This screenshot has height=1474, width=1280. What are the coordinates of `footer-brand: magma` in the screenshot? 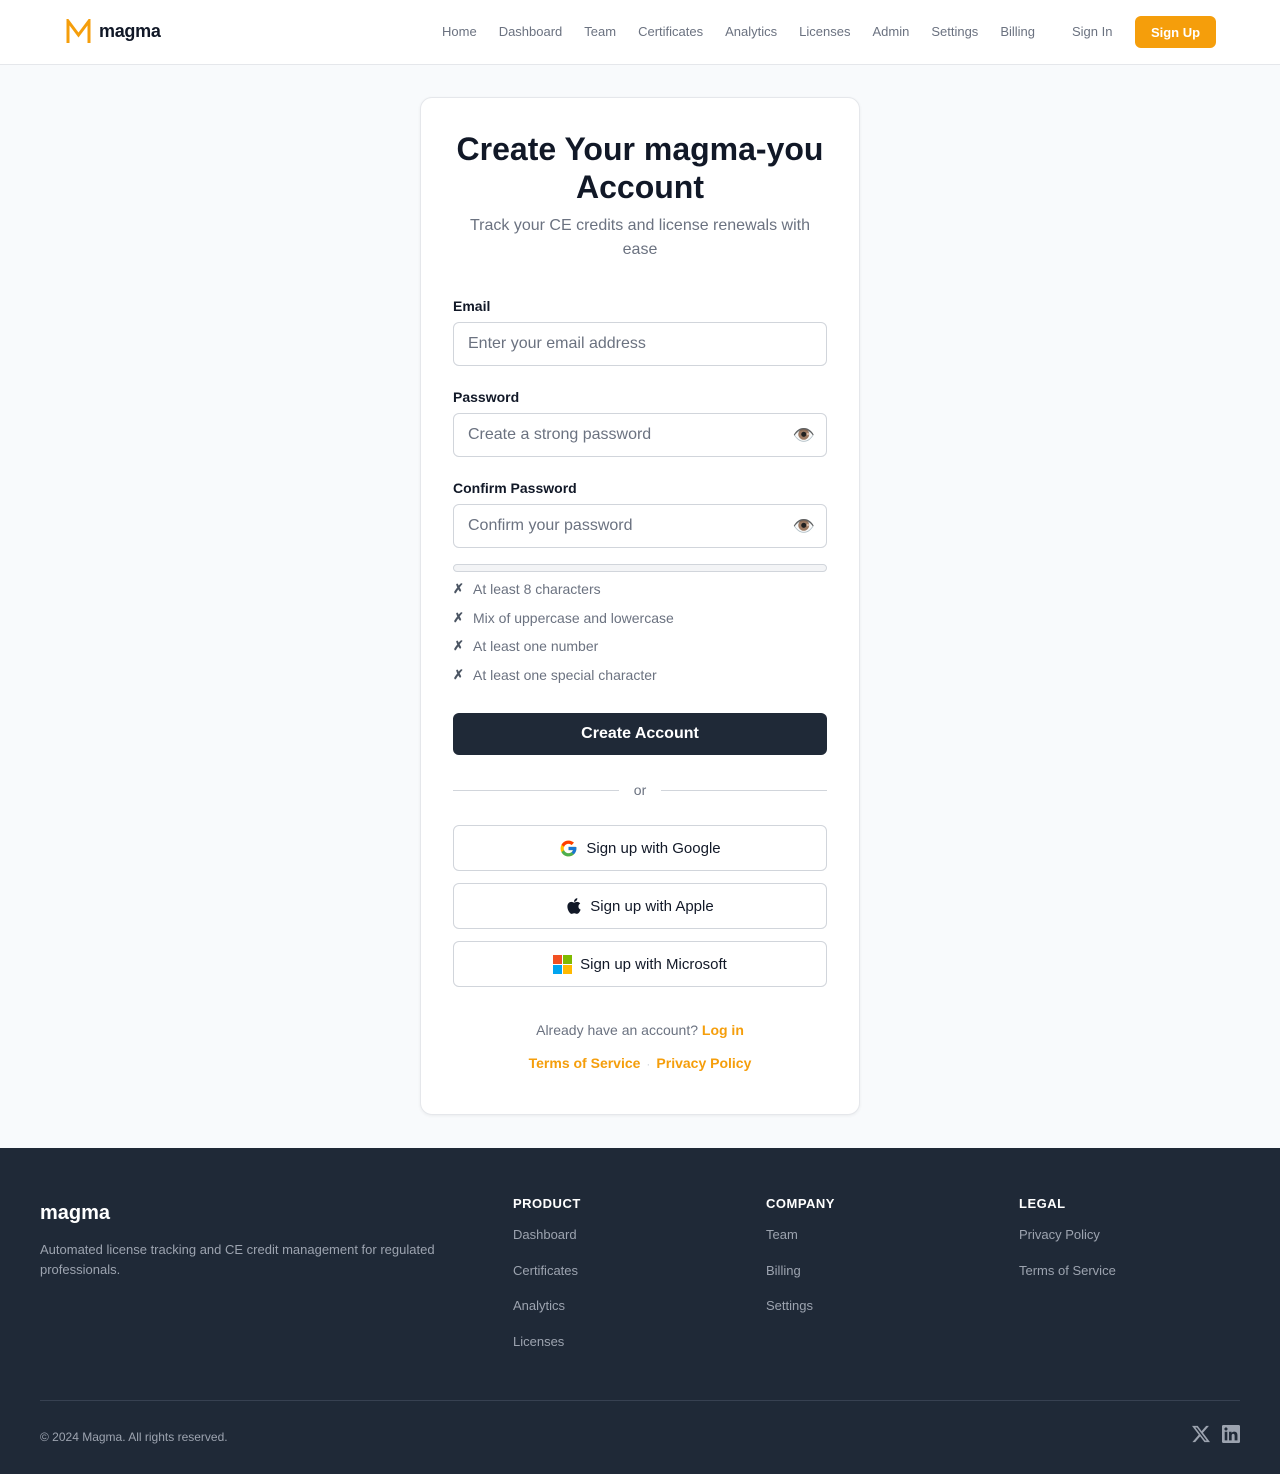 It's located at (75, 1213).